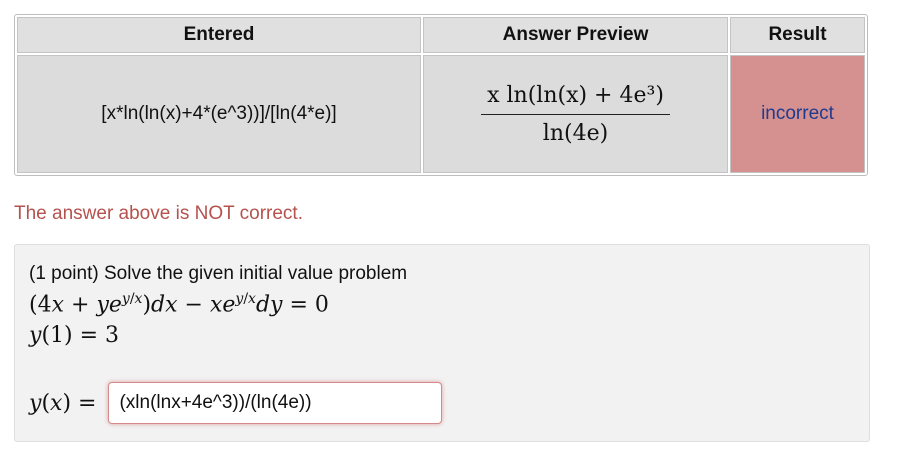 This screenshot has width=900, height=464. I want to click on answer-preview-fraction: x ln(ln(x) + 4e³) ln(4e), so click(575, 114).